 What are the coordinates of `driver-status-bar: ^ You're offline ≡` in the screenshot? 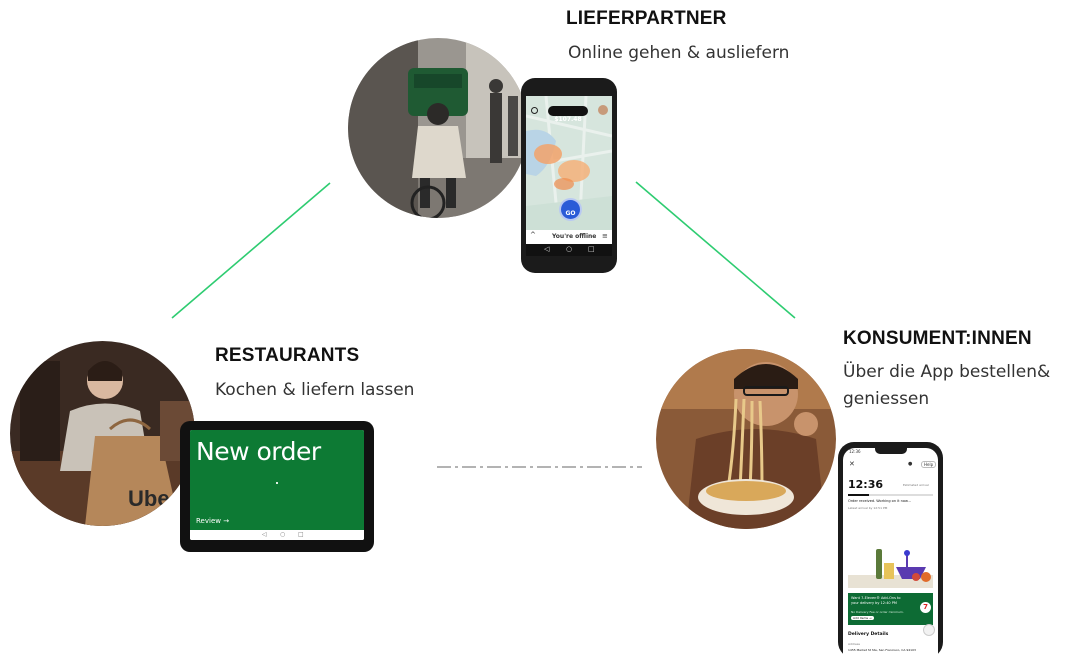 It's located at (569, 237).